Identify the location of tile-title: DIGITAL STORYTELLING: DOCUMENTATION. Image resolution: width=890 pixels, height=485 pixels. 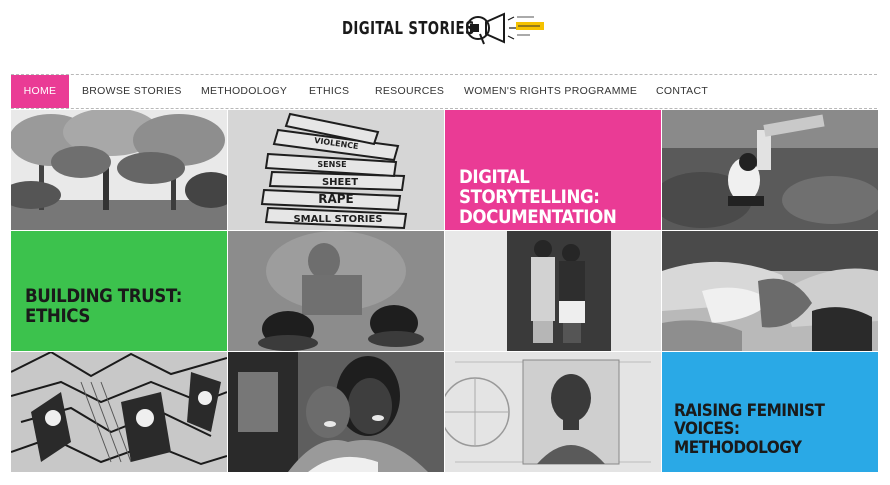
(556, 198).